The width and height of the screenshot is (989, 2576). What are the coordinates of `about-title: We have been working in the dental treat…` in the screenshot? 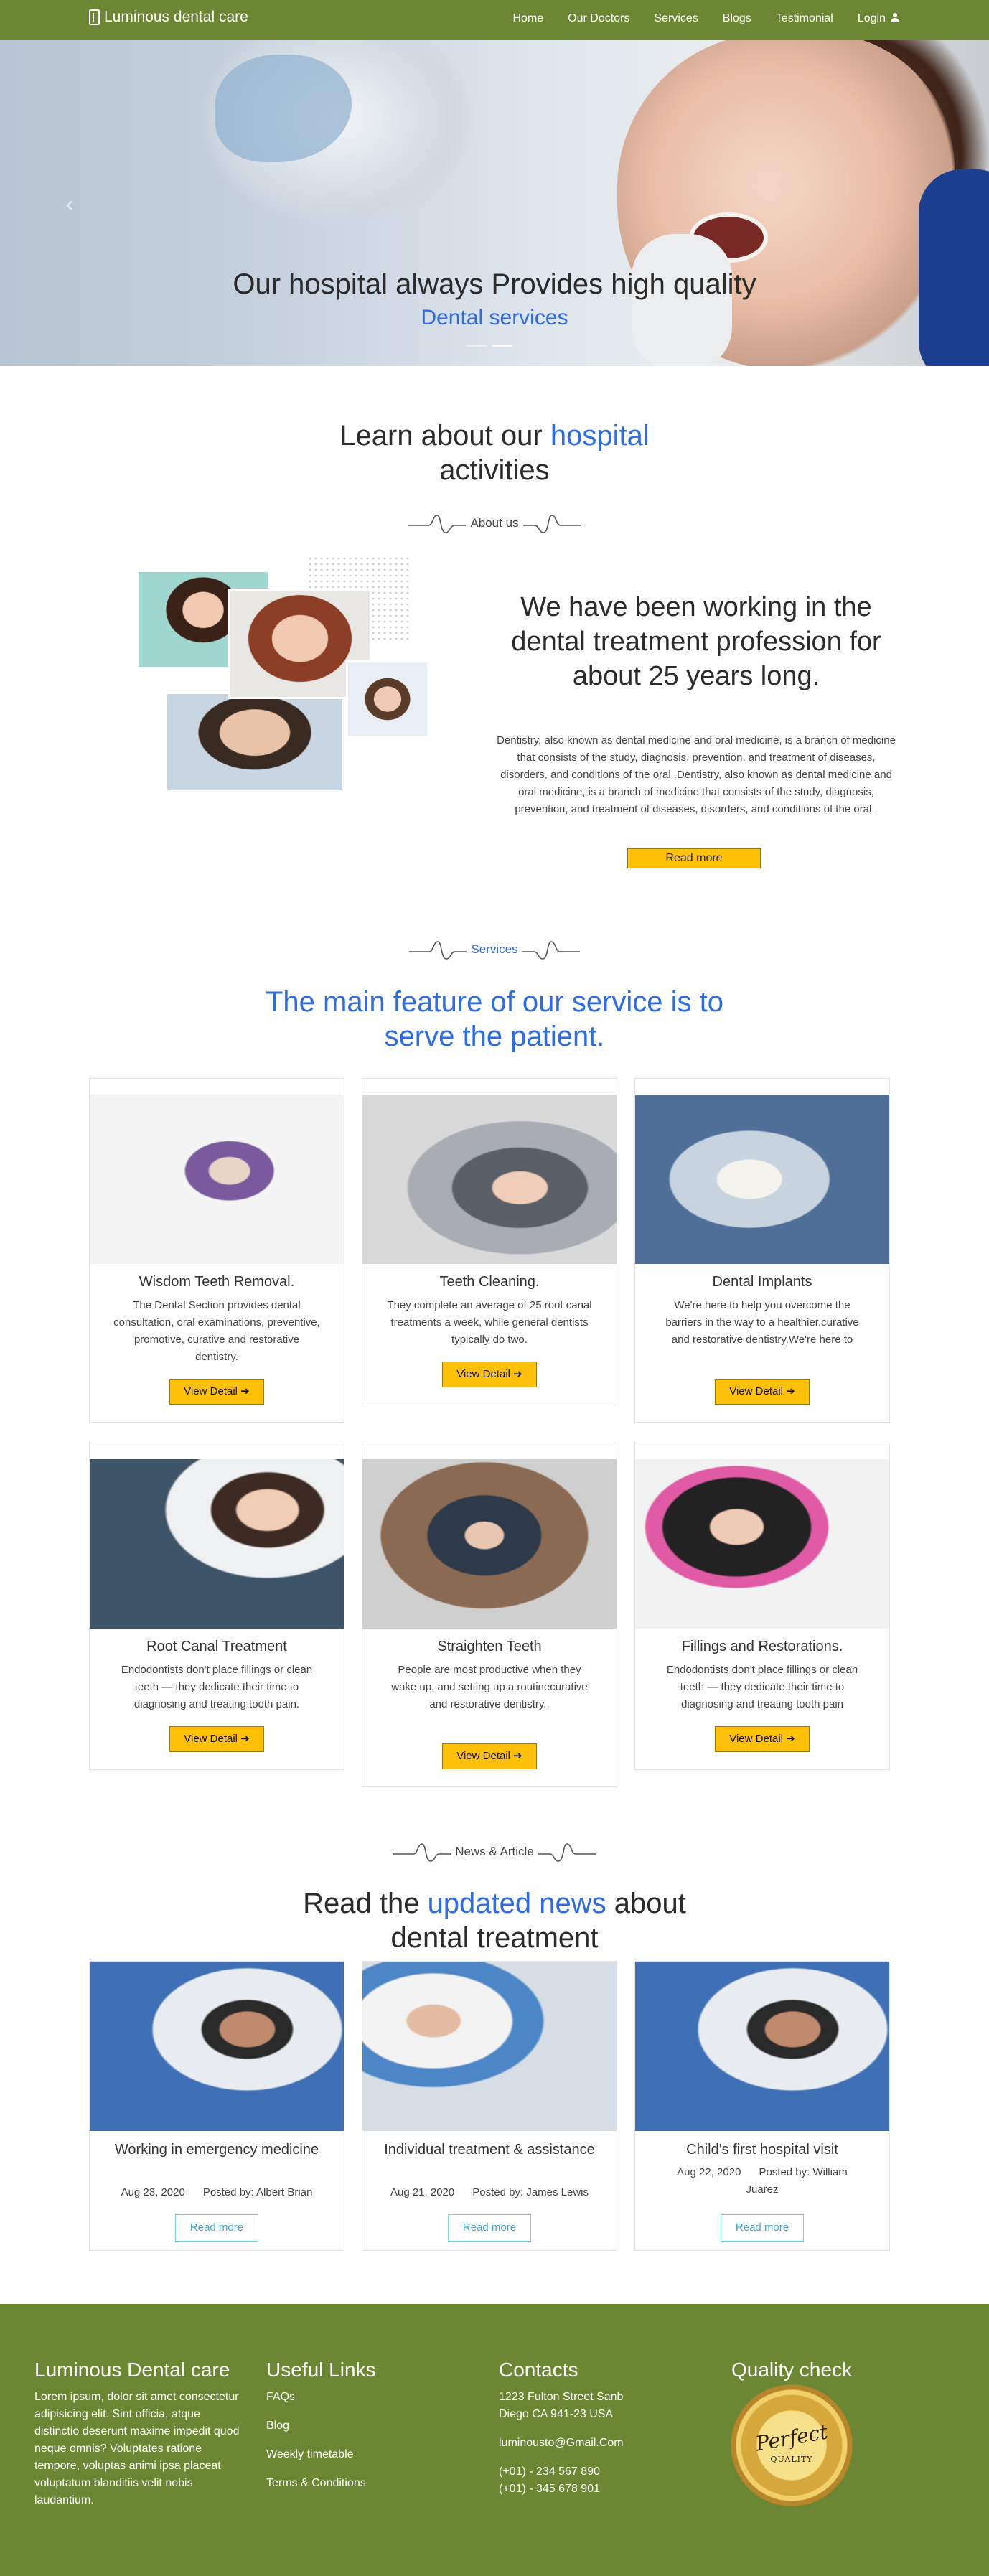 It's located at (696, 642).